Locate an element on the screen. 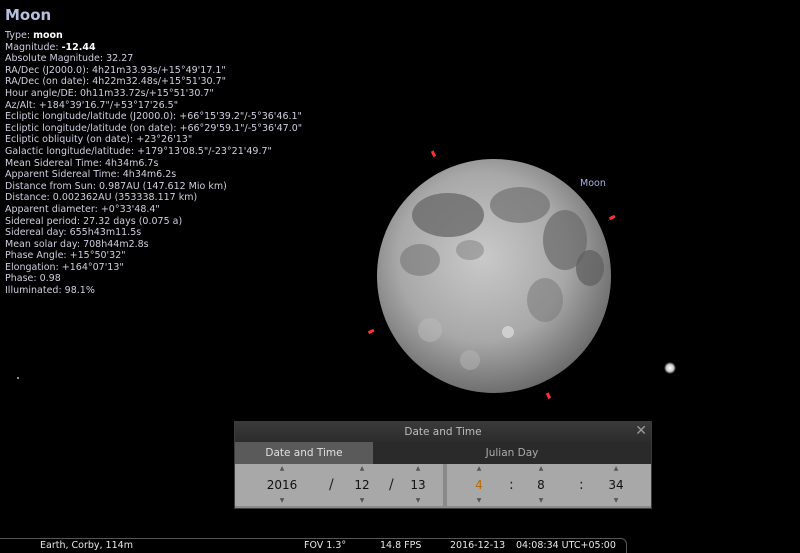  info-label: Hour angle/DE: is located at coordinates (41, 93).